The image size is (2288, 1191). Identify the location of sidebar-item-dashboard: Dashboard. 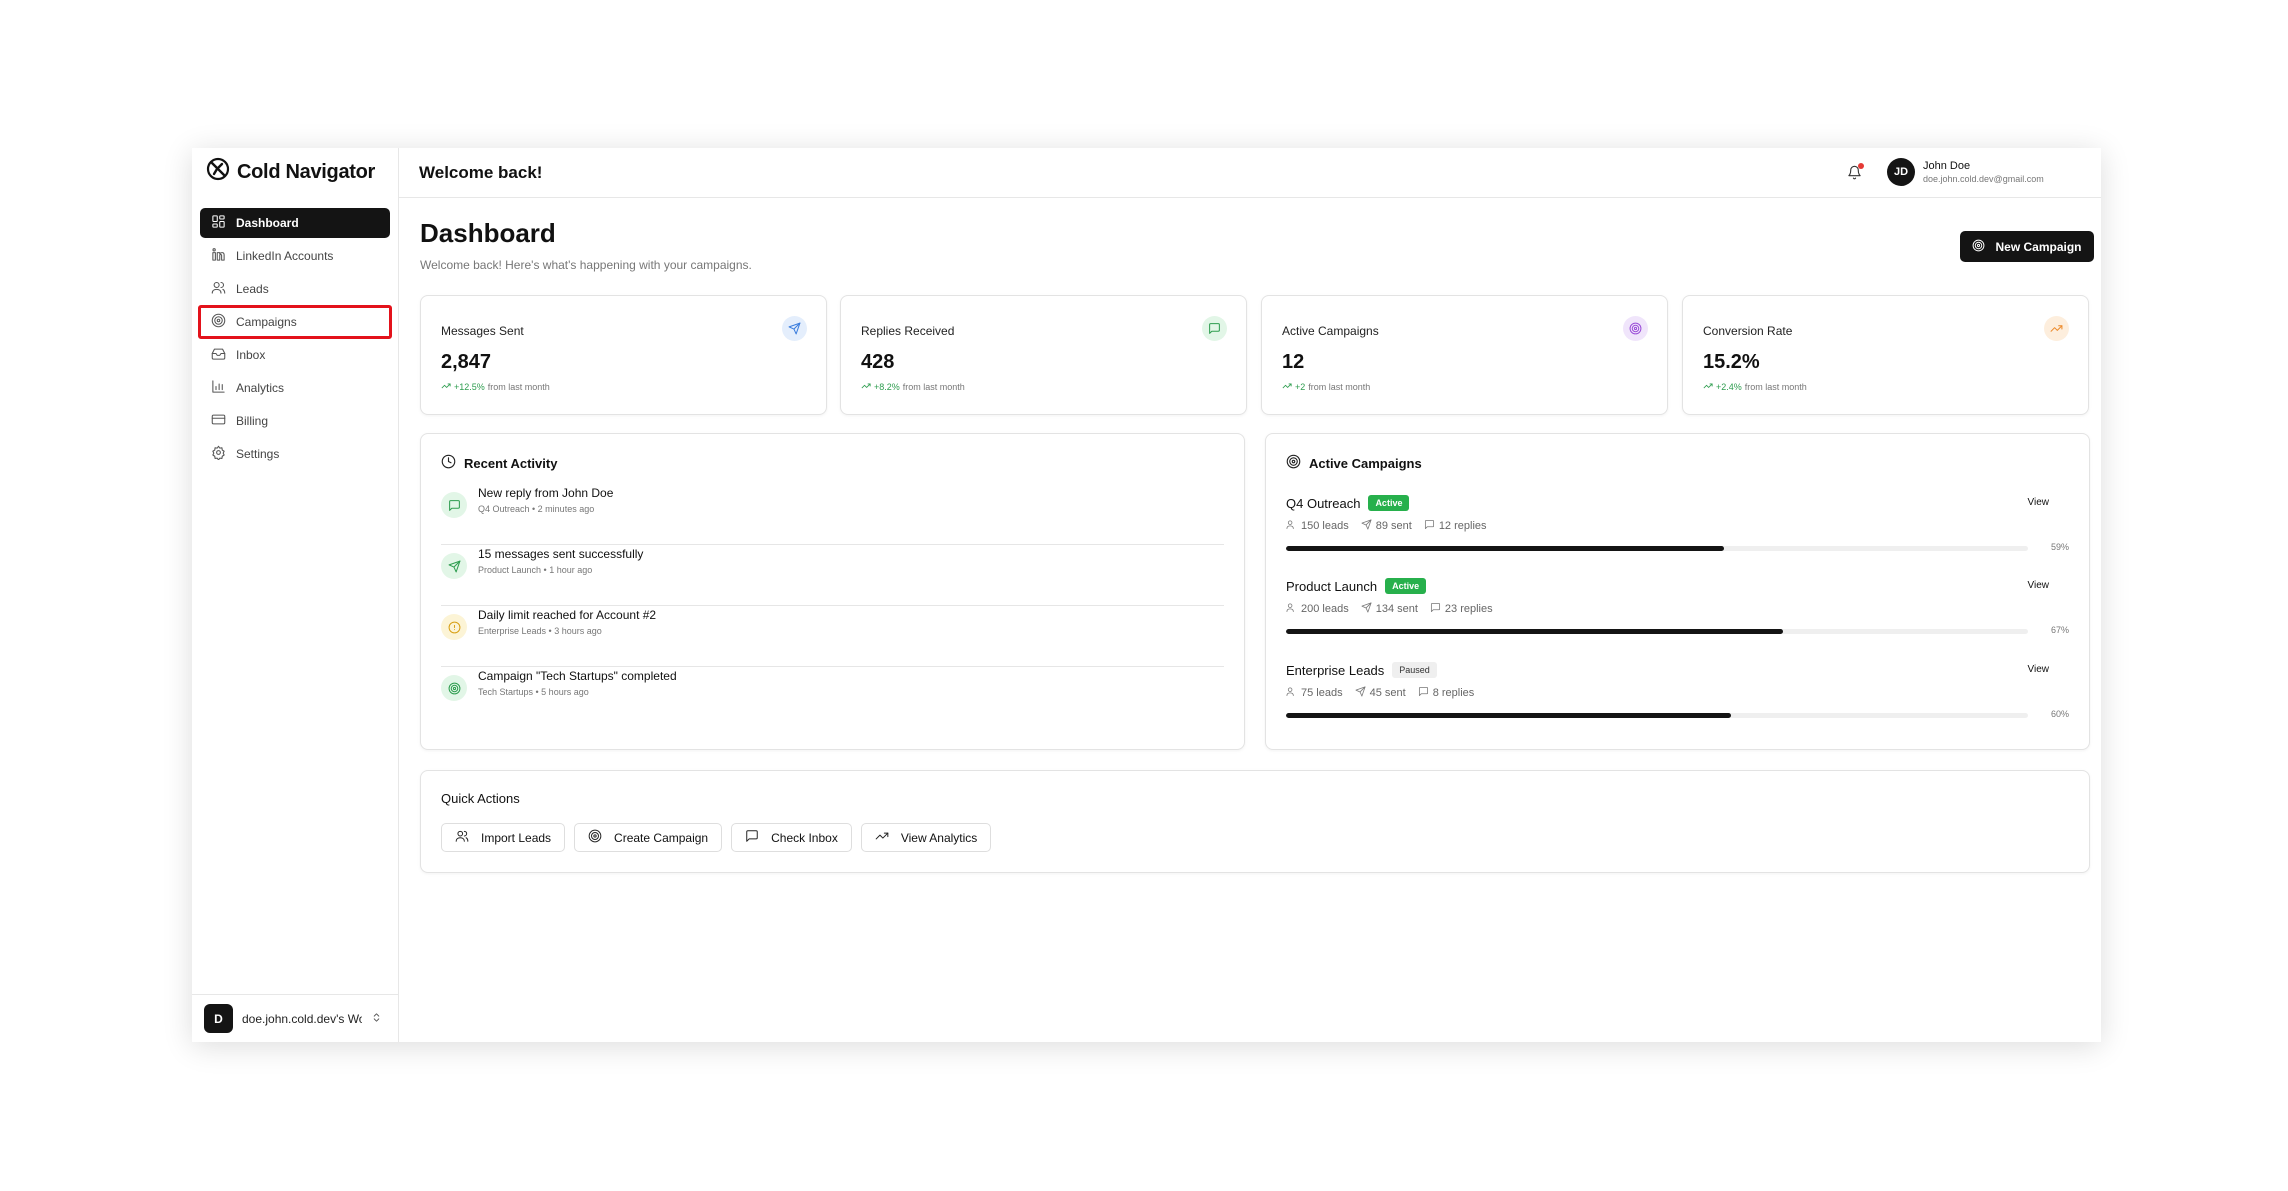
(295, 223).